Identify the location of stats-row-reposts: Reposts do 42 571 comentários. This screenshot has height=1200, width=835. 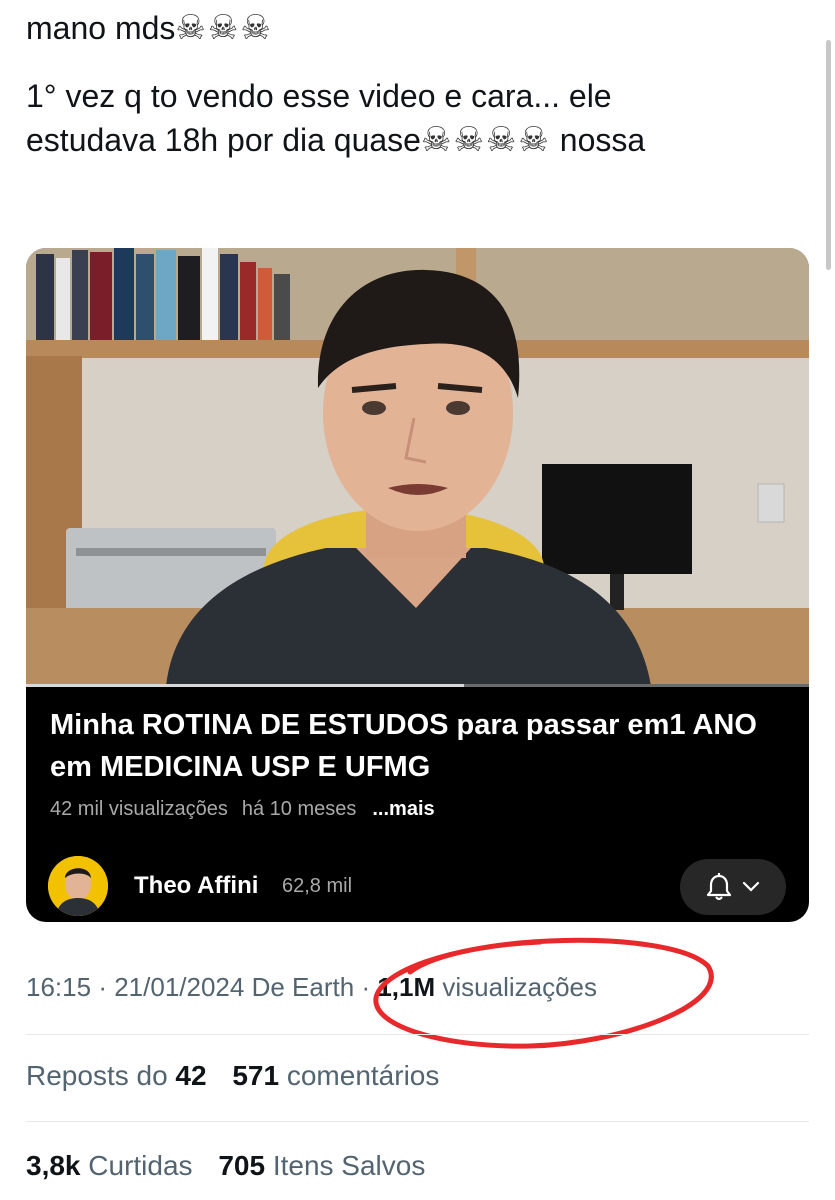
(241, 1076).